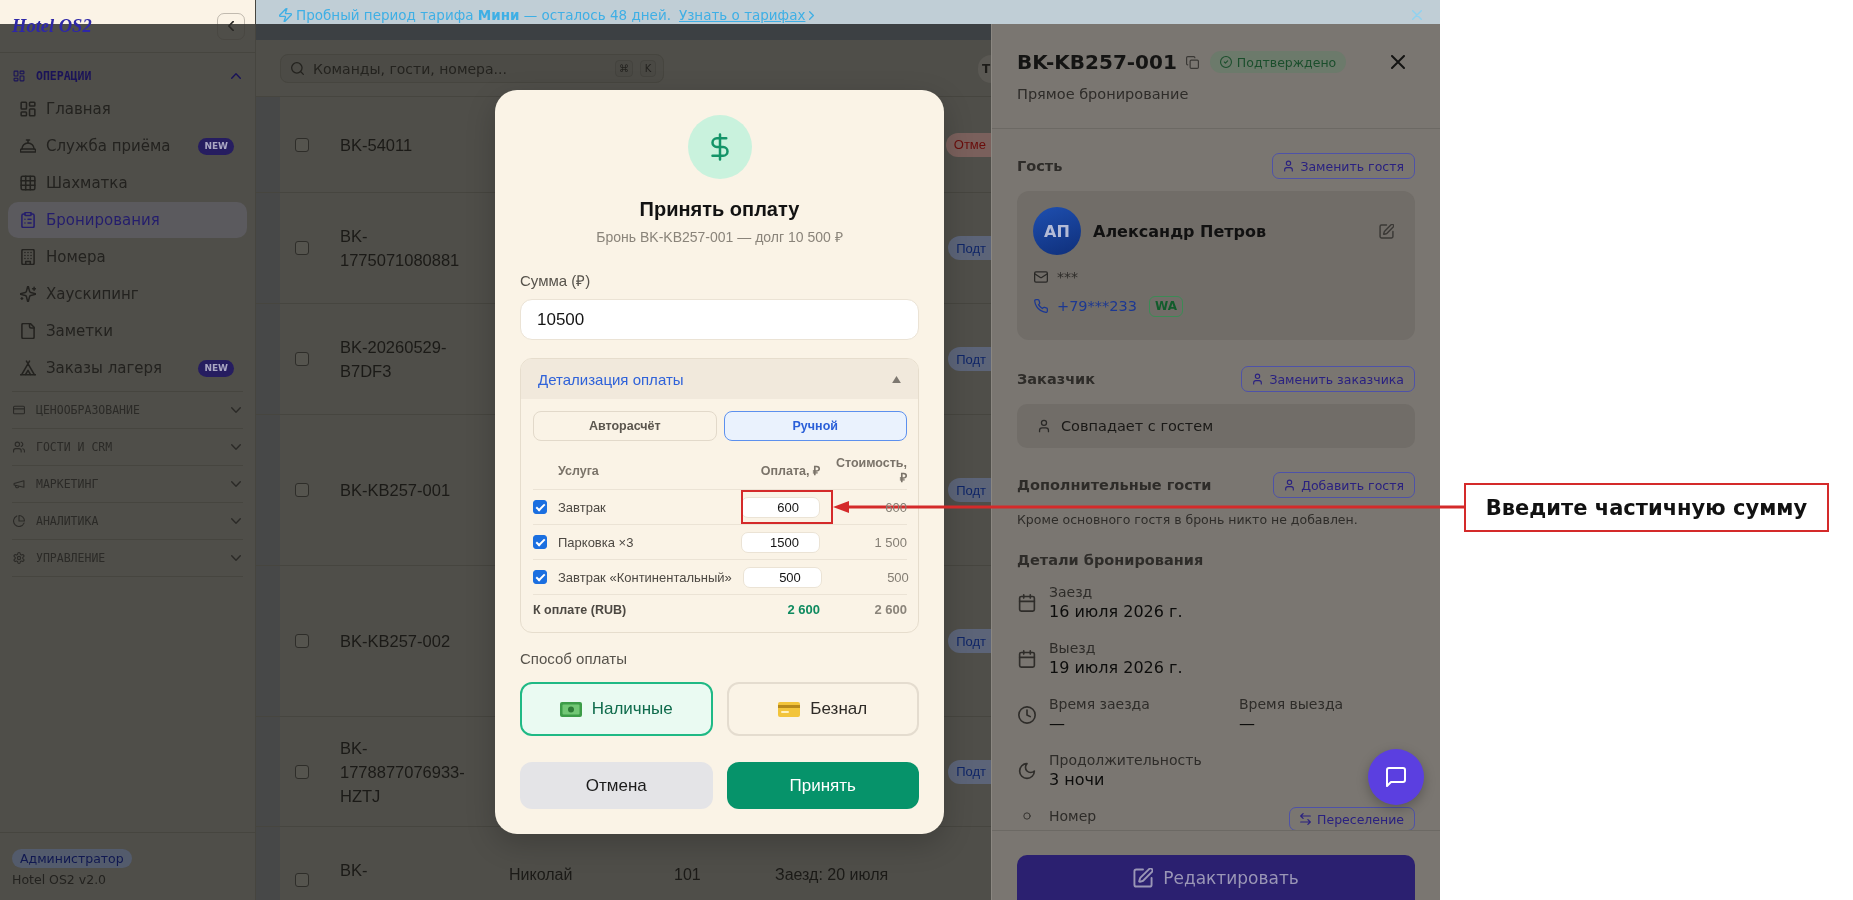 Image resolution: width=1853 pixels, height=900 pixels. Describe the element at coordinates (1292, 704) in the screenshot. I see `field-label: Время выезда` at that location.